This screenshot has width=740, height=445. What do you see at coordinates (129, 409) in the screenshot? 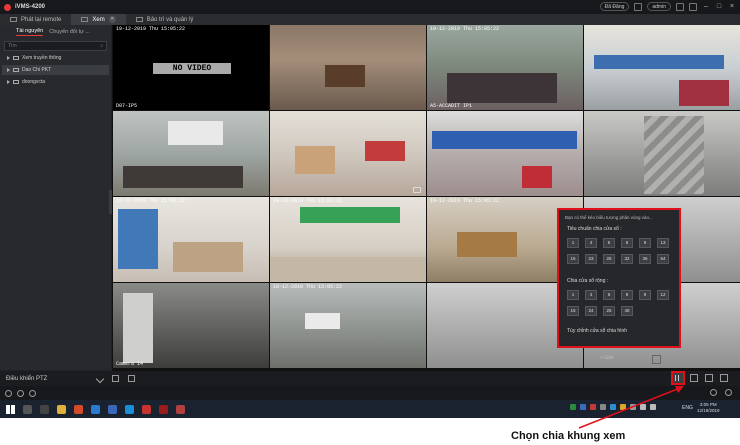
I see `skype-icon` at bounding box center [129, 409].